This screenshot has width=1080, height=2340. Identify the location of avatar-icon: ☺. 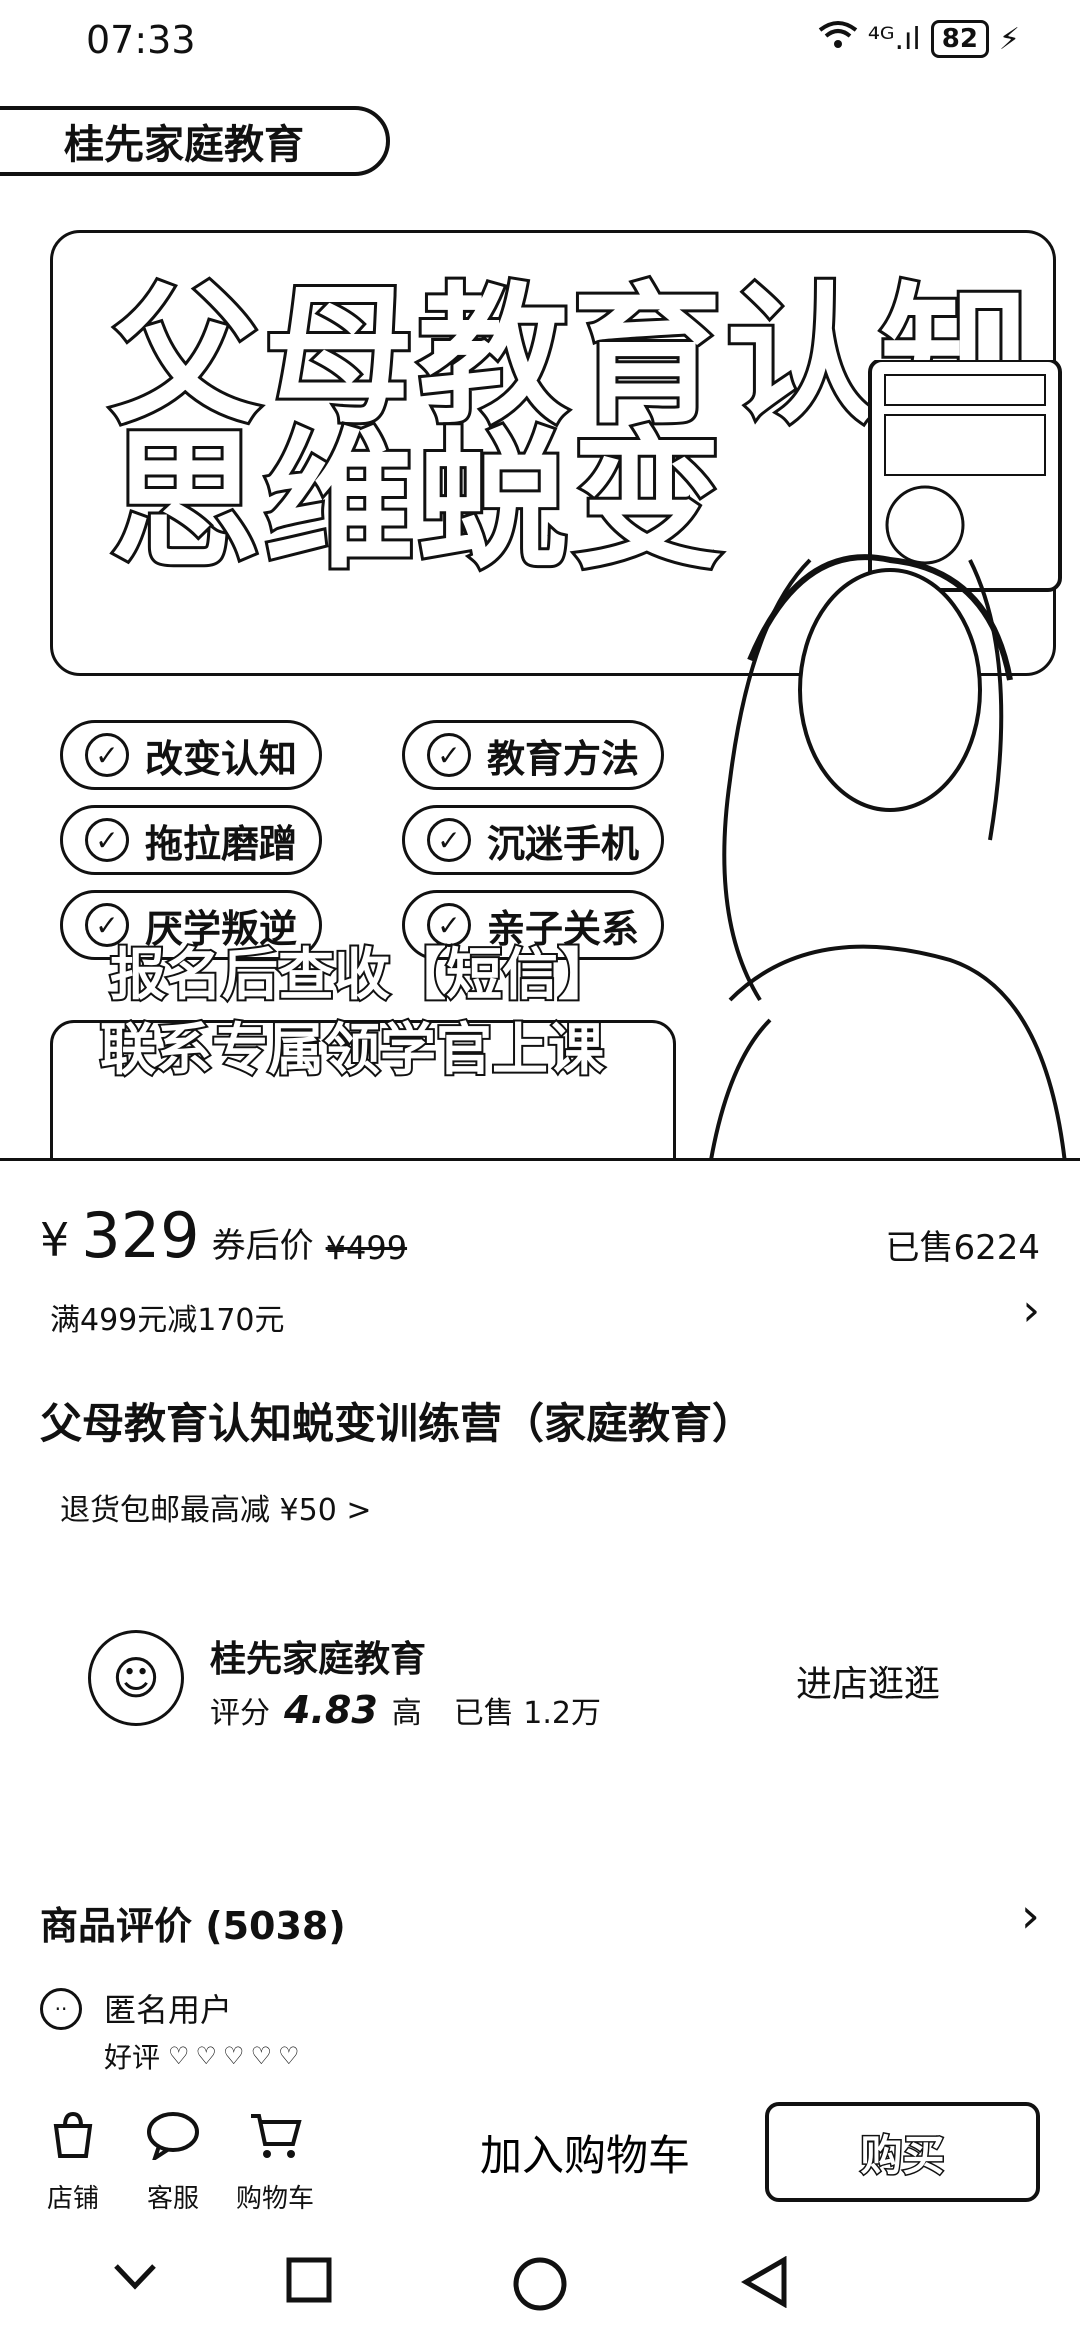
(136, 1678).